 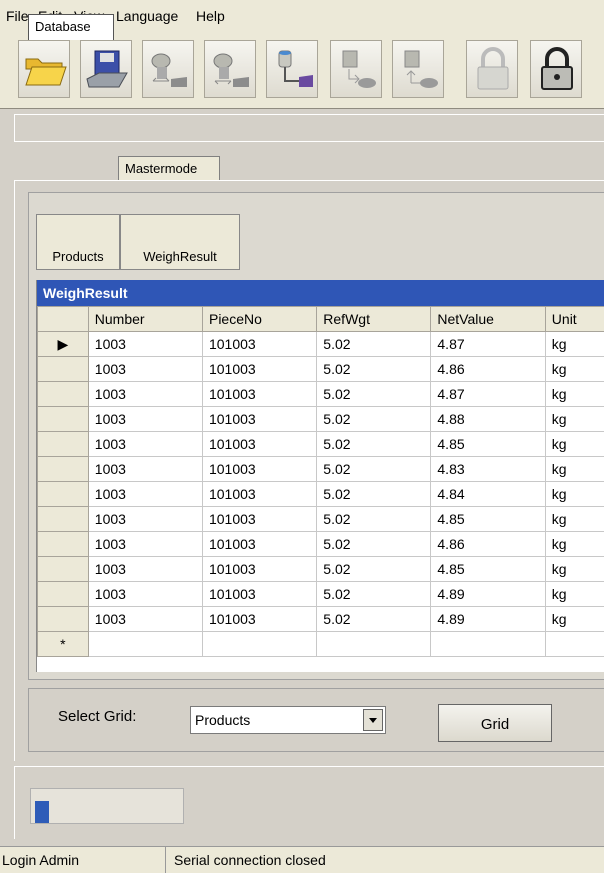 I want to click on new-row-indicator: *, so click(x=63, y=644).